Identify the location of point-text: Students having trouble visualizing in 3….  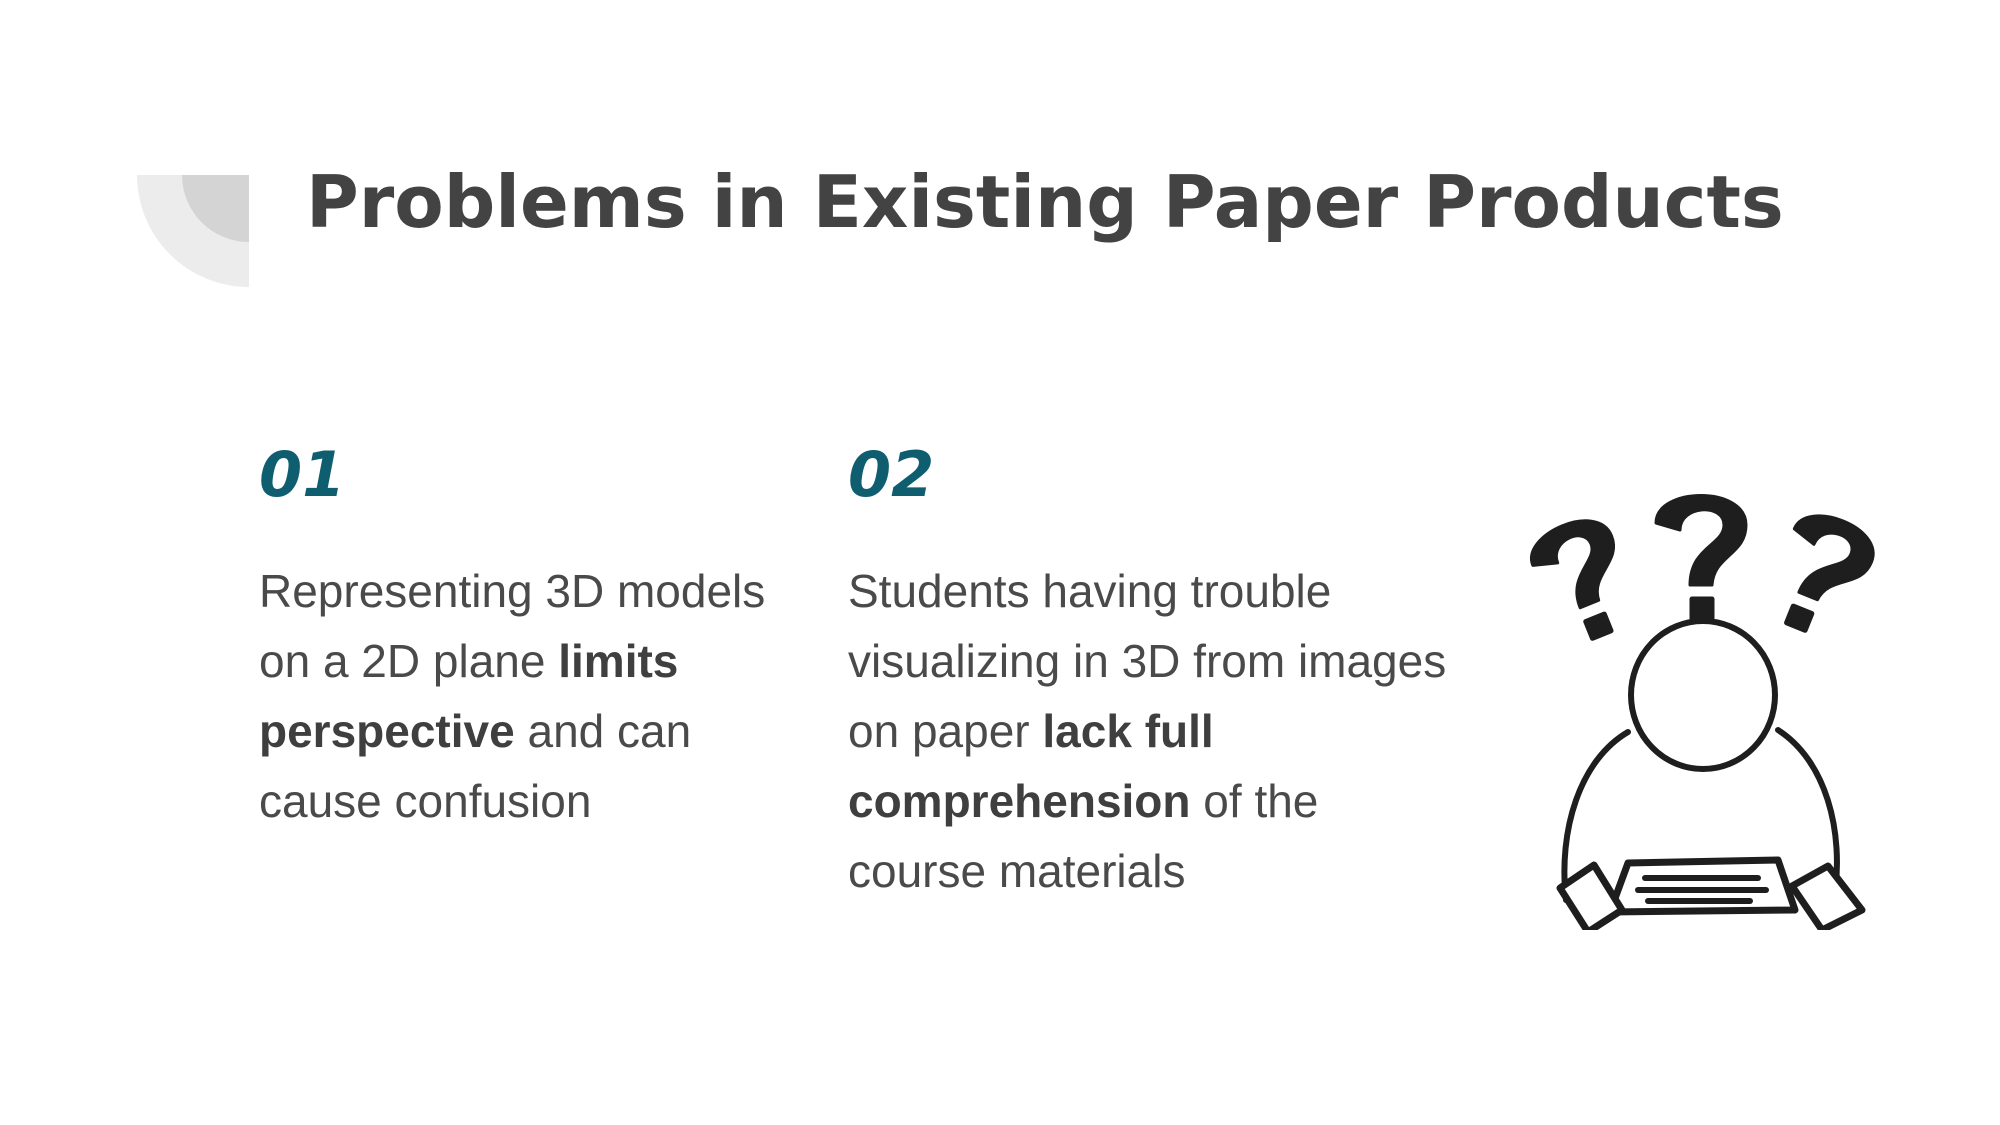
(1148, 731).